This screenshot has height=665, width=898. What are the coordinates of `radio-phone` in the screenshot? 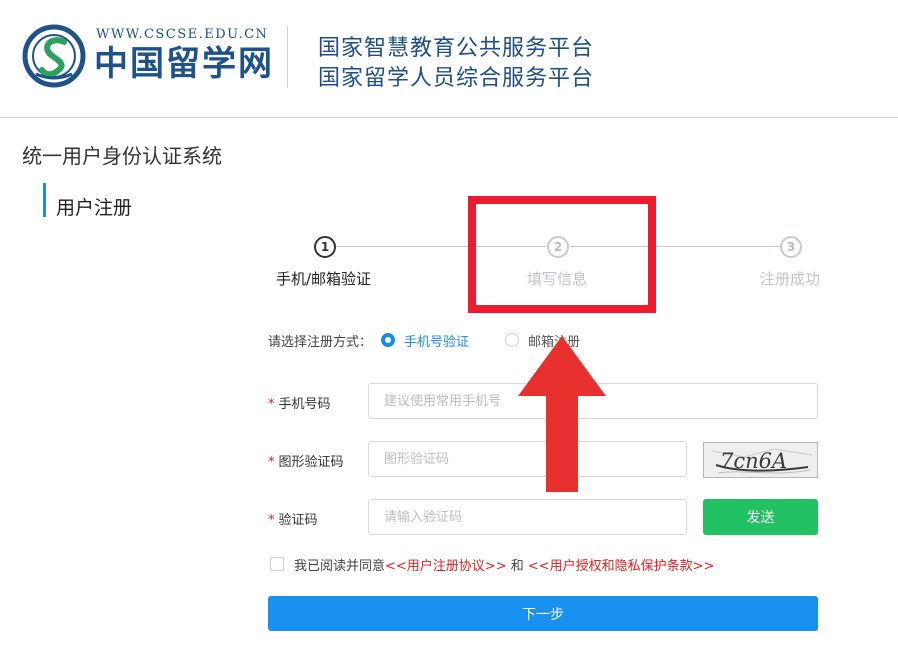 It's located at (388, 340).